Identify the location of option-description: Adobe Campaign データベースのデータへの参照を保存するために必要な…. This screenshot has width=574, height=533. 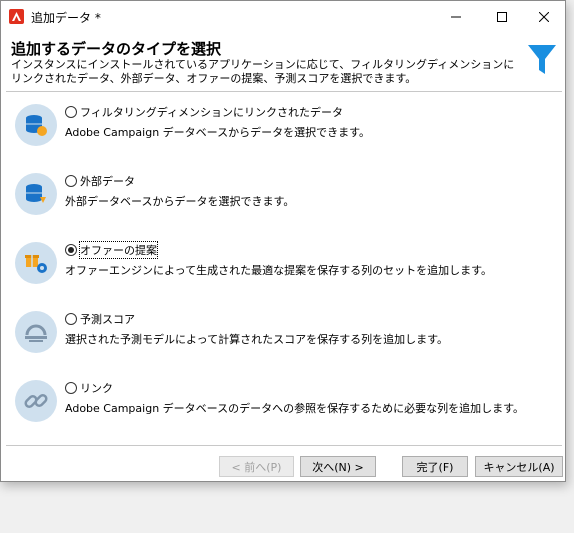
(295, 408).